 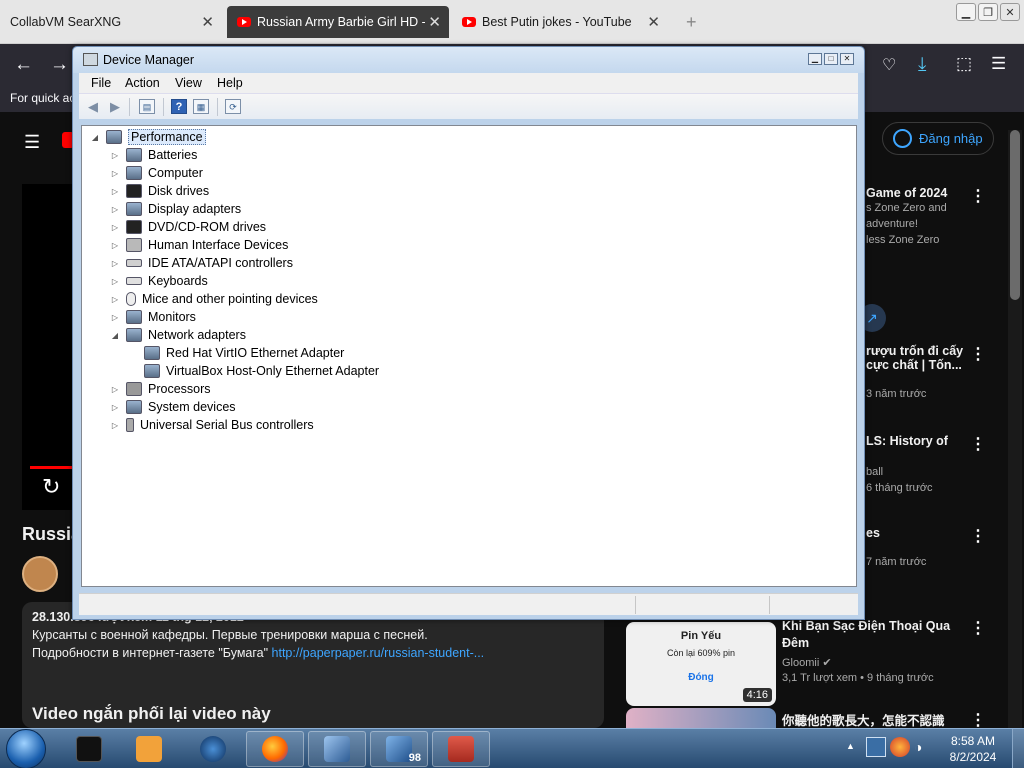 What do you see at coordinates (850, 746) in the screenshot?
I see `show-hidden-icons-icon: ▲` at bounding box center [850, 746].